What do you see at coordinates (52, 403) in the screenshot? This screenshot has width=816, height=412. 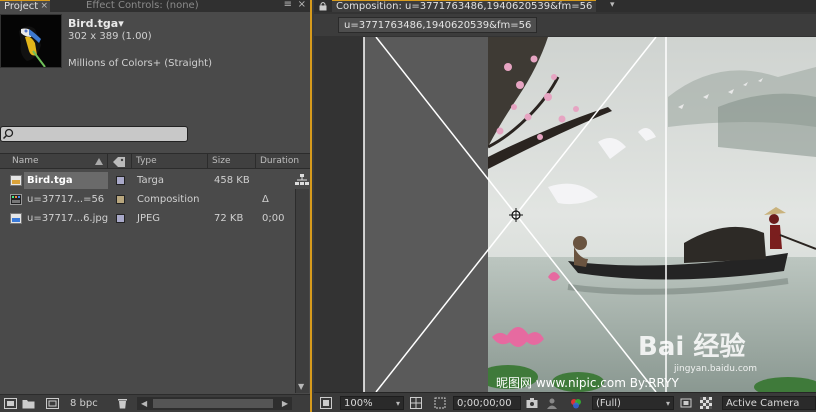 I see `new-composition-icon` at bounding box center [52, 403].